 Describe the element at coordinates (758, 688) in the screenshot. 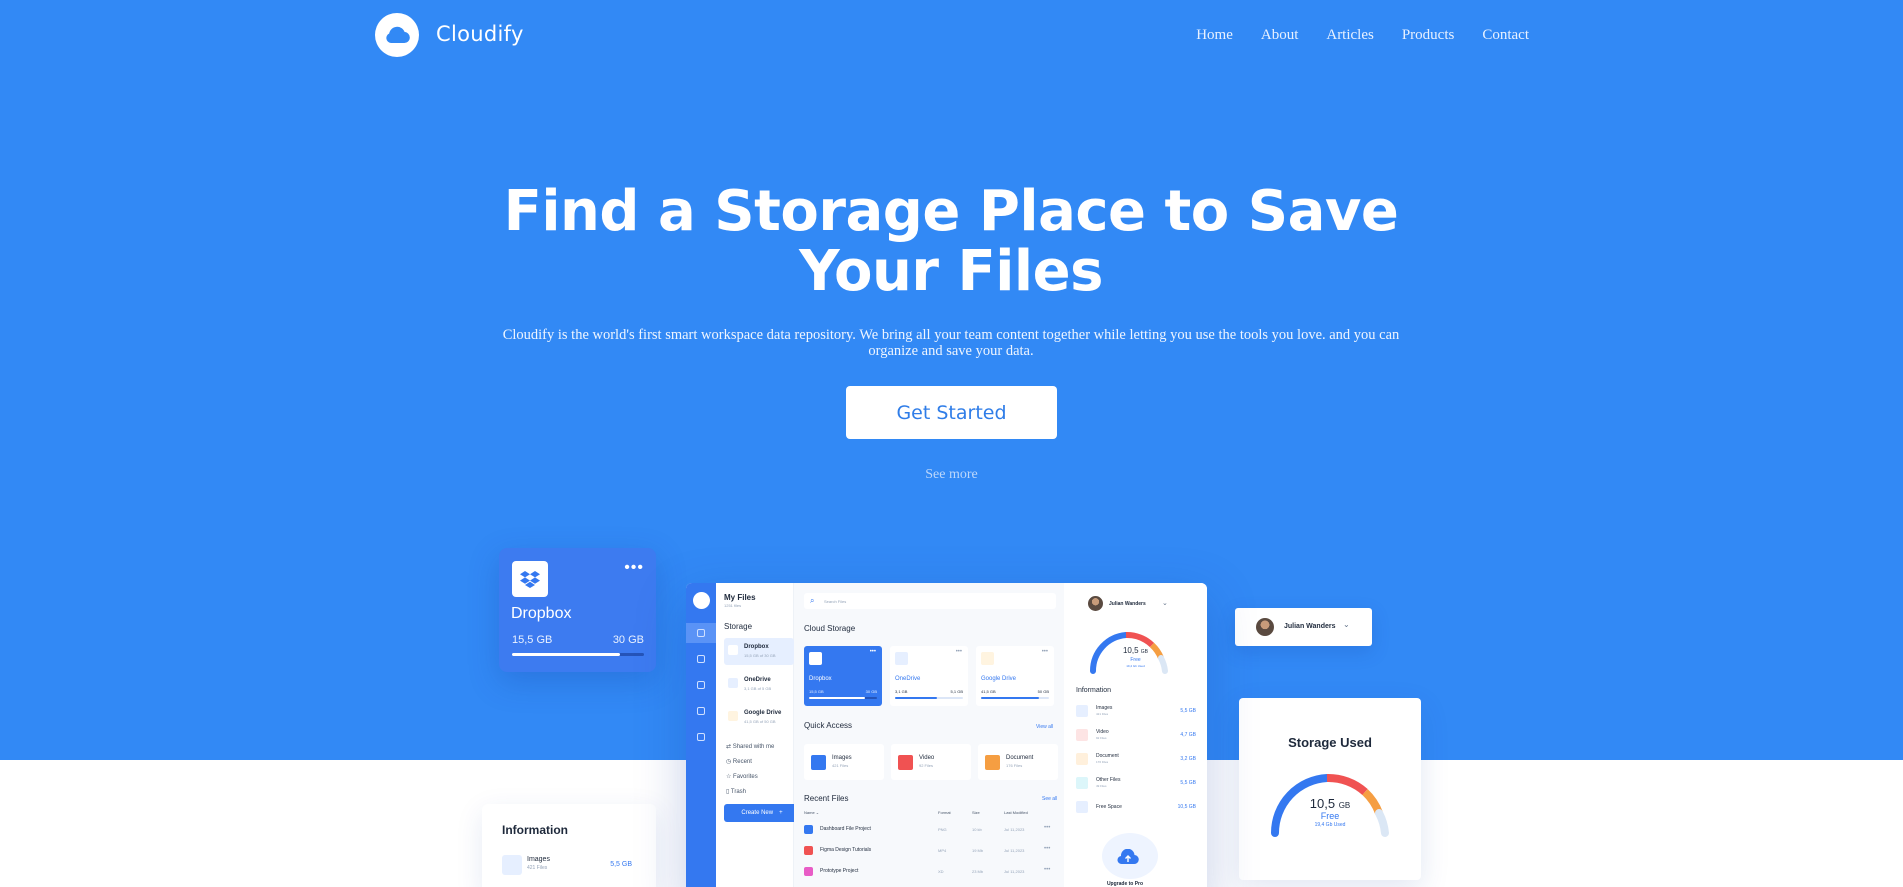

I see `sidebar-item-sub: 3,1 GB of 5 GB` at that location.